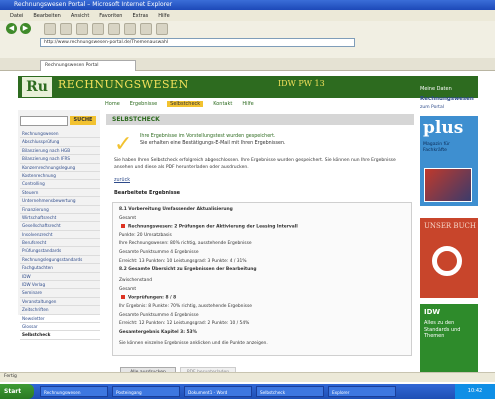 The image size is (495, 399). I want to click on sidebar-item: Seminare, so click(60, 293).